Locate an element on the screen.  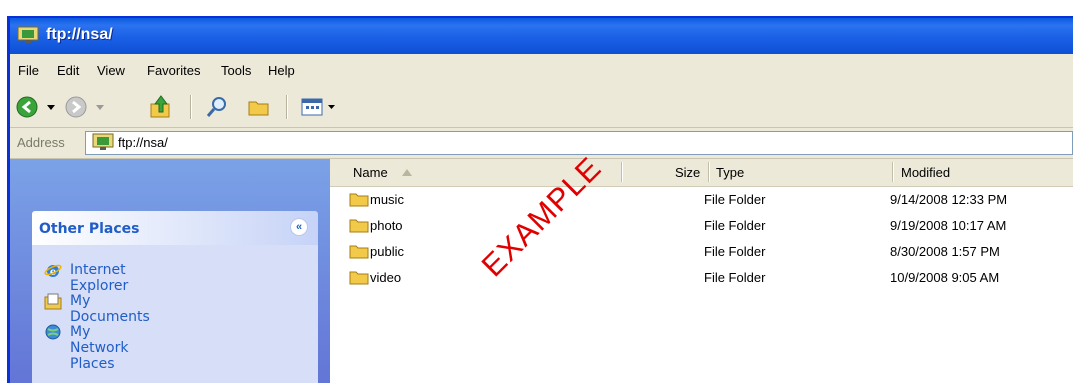
menu-favorites: Favorites is located at coordinates (173, 70).